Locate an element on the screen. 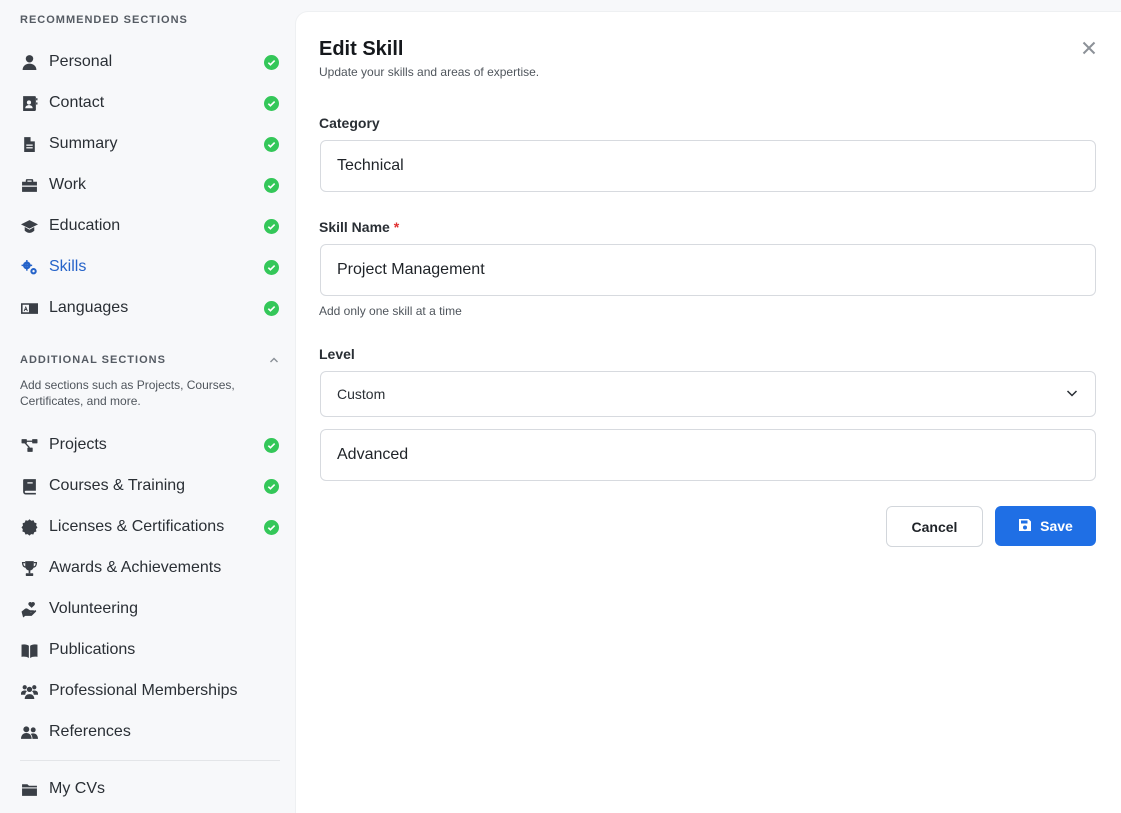 The width and height of the screenshot is (1121, 813). sidebar-item-volunteering: Volunteering is located at coordinates (150, 609).